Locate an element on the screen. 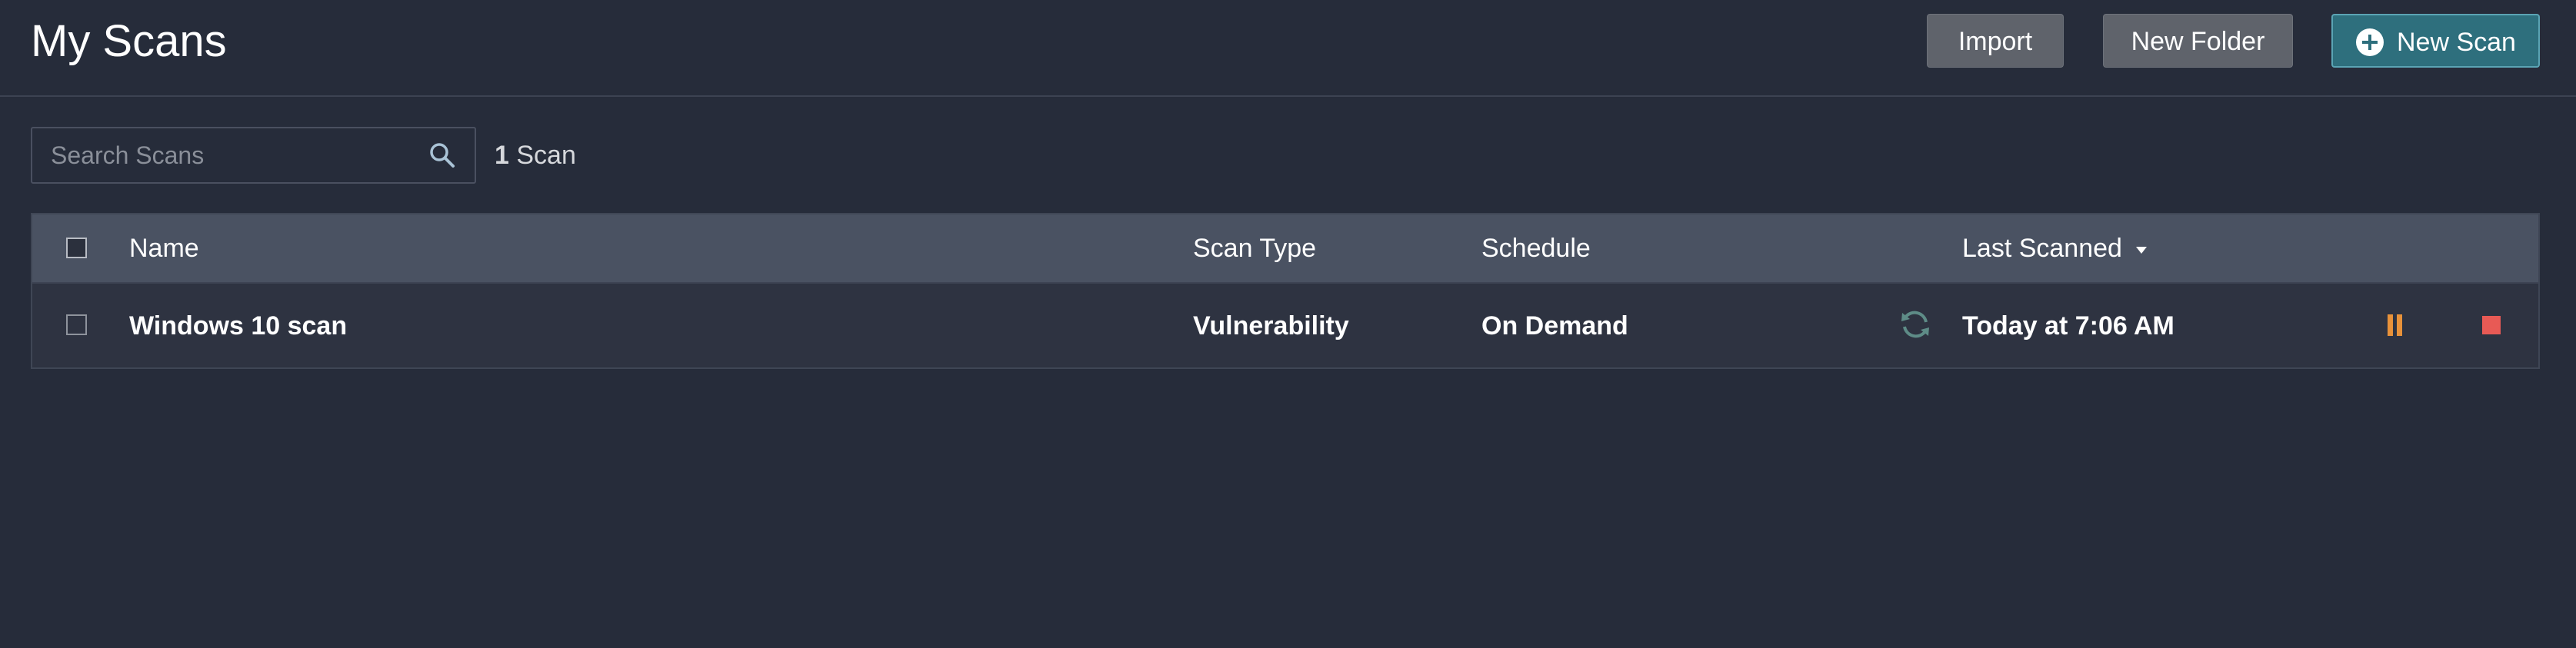 The width and height of the screenshot is (2576, 648). pause-icon is located at coordinates (2395, 325).